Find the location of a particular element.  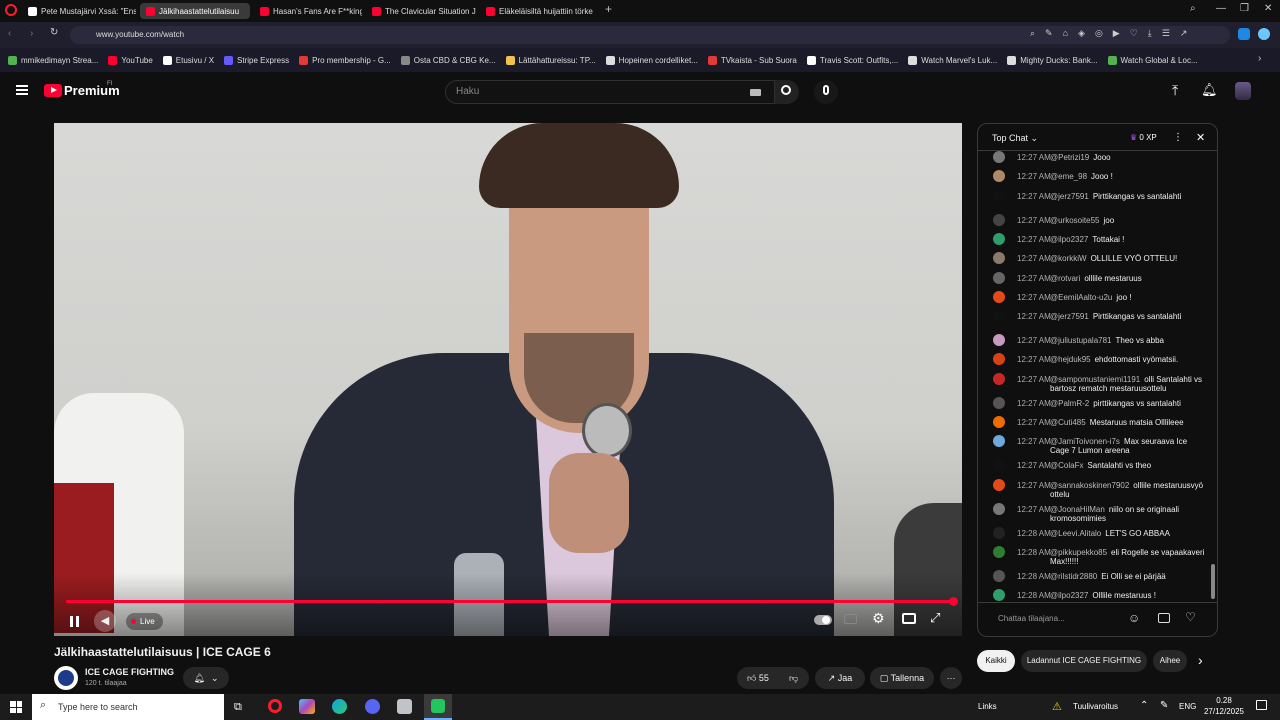

close-window-icon: ✕ is located at coordinates (1268, 8).